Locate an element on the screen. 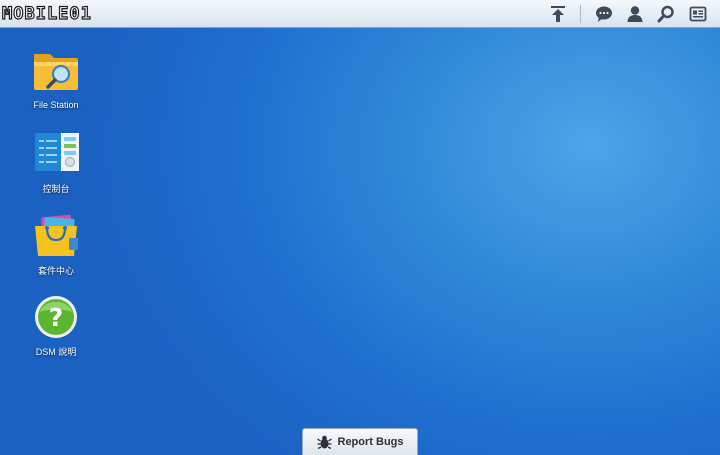  bug-icon is located at coordinates (324, 442).